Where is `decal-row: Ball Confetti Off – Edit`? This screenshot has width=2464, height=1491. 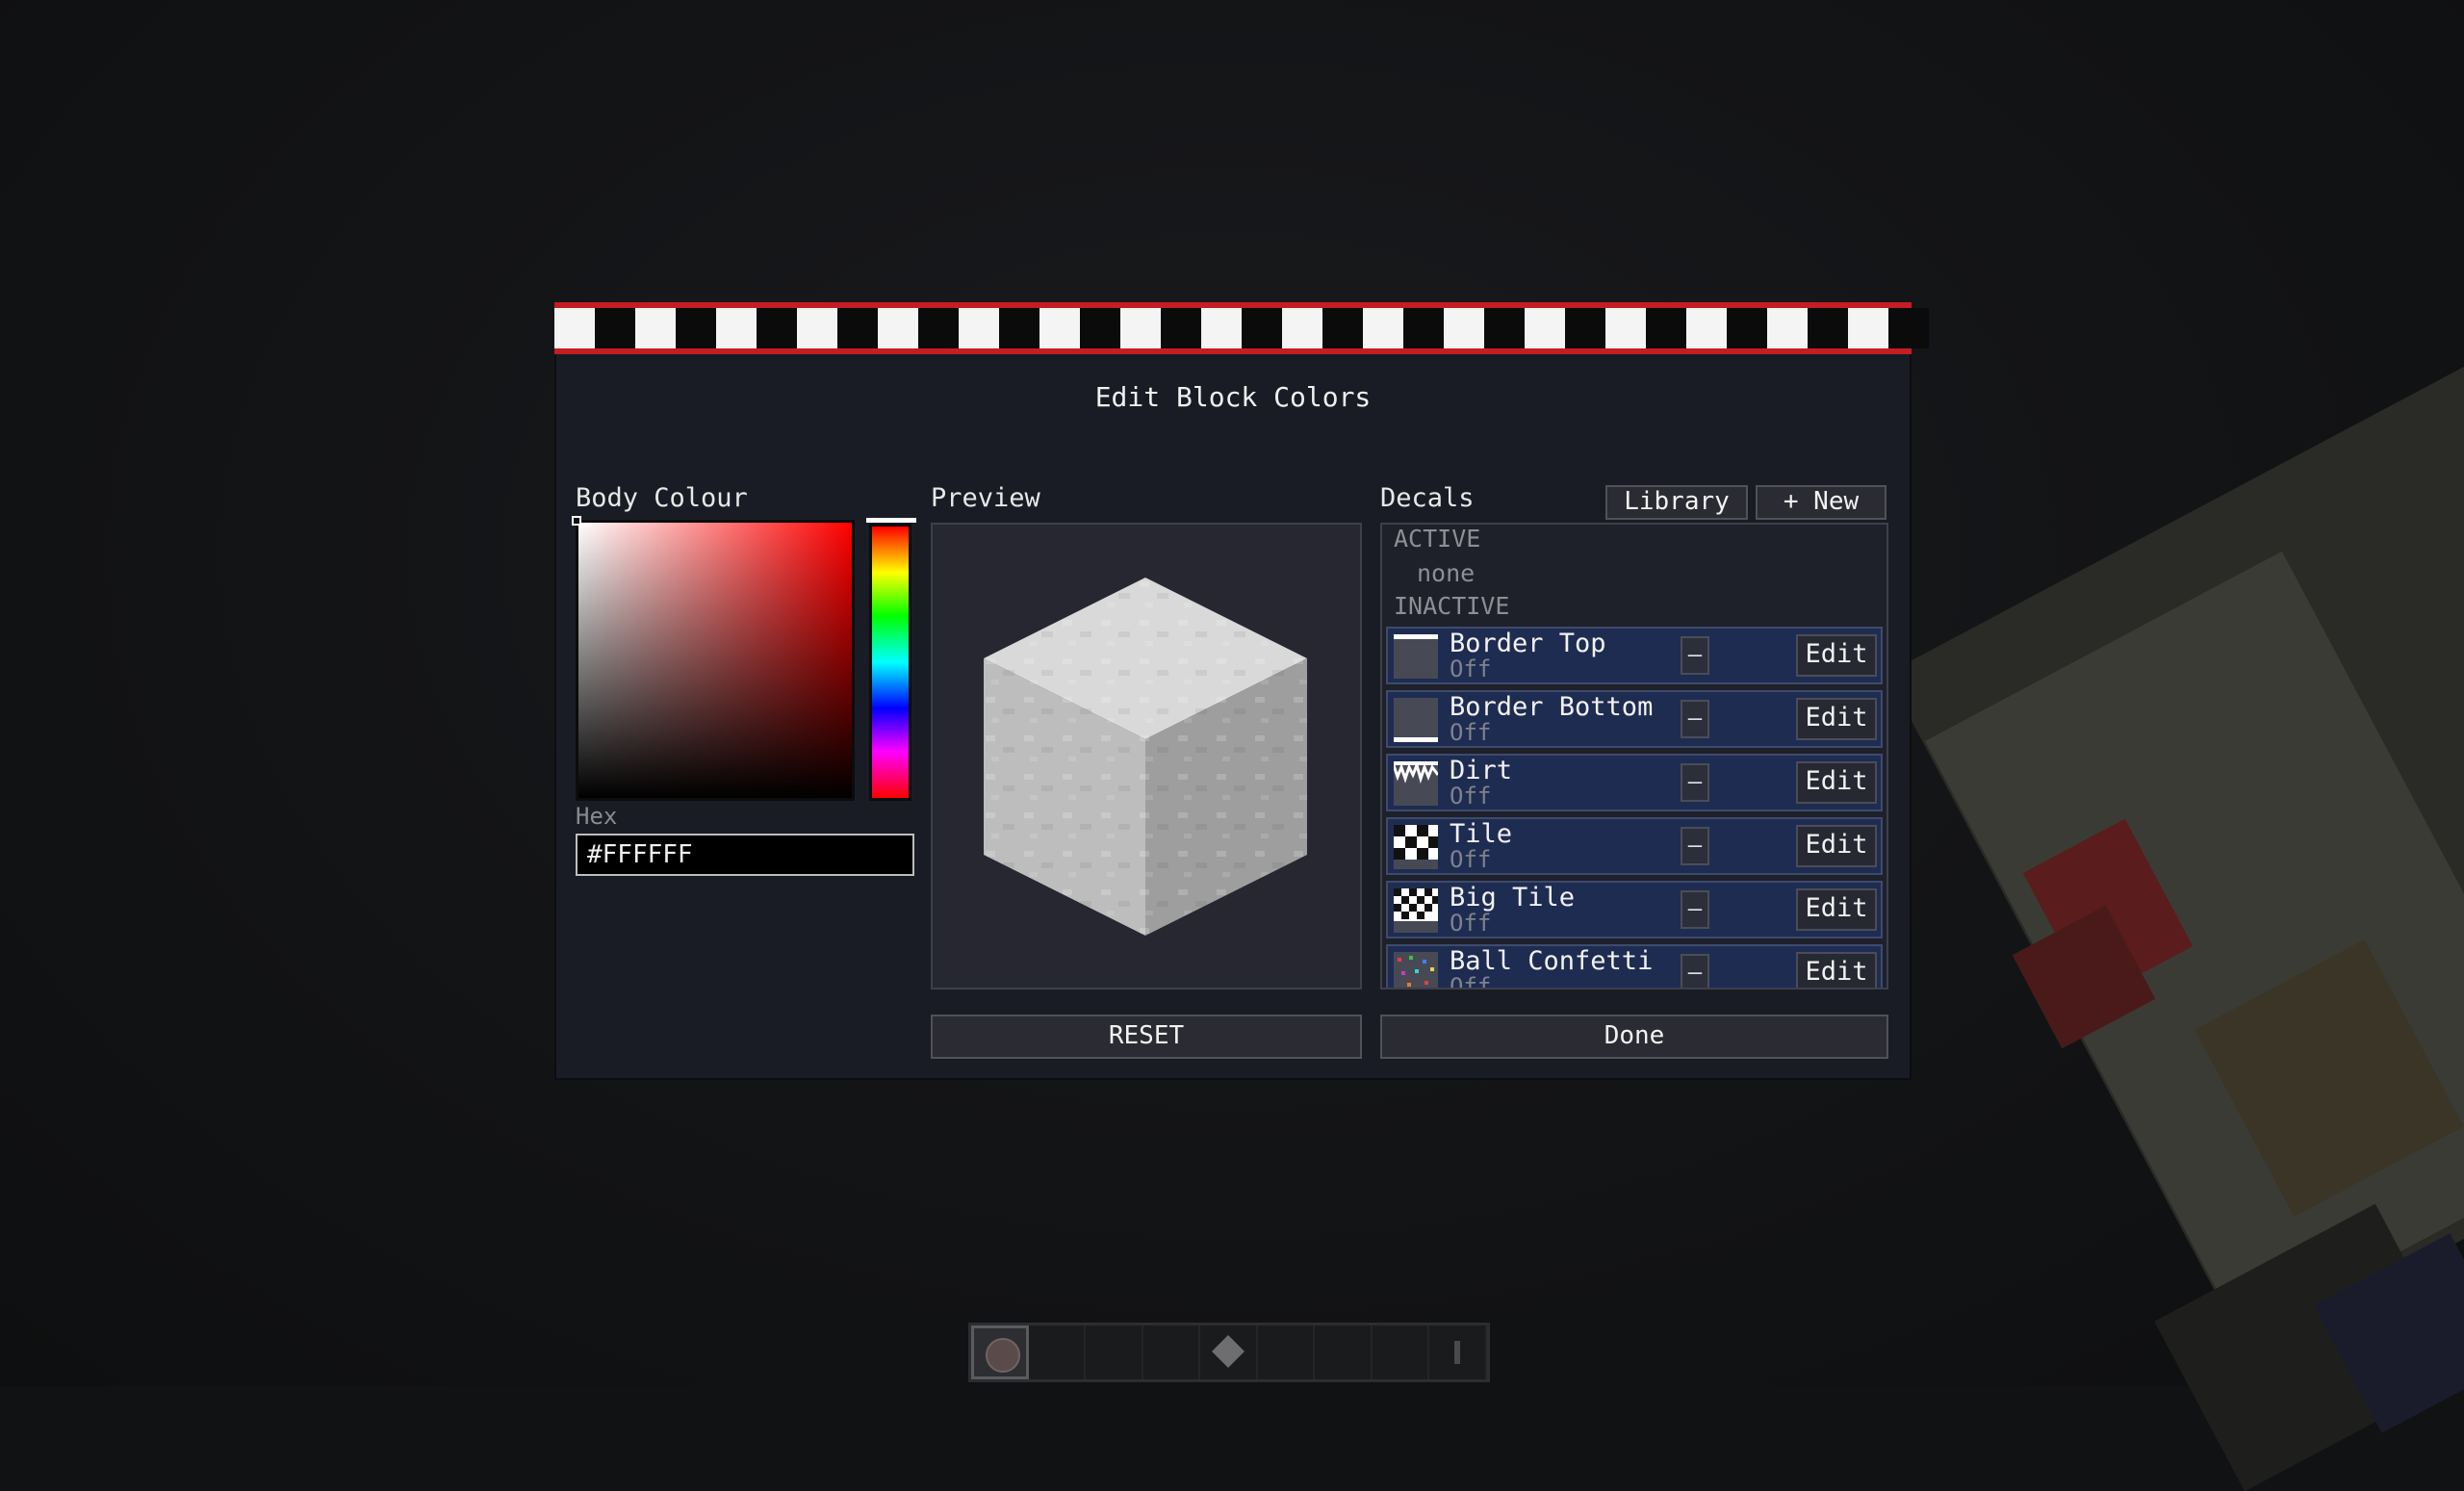 decal-row: Ball Confetti Off – Edit is located at coordinates (1634, 967).